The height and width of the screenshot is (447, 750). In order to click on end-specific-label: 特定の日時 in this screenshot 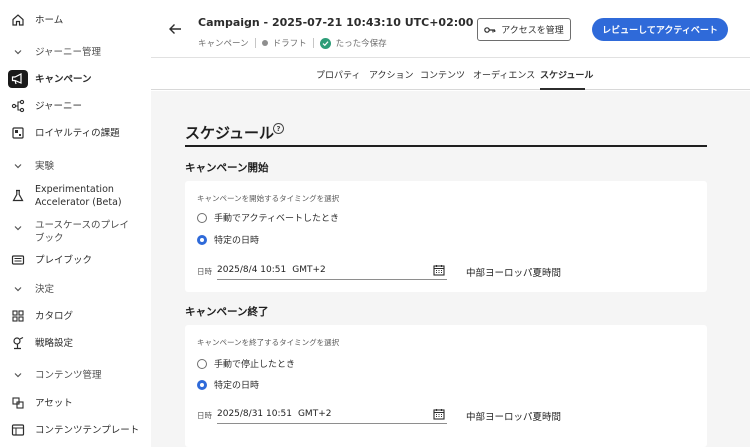, I will do `click(237, 386)`.